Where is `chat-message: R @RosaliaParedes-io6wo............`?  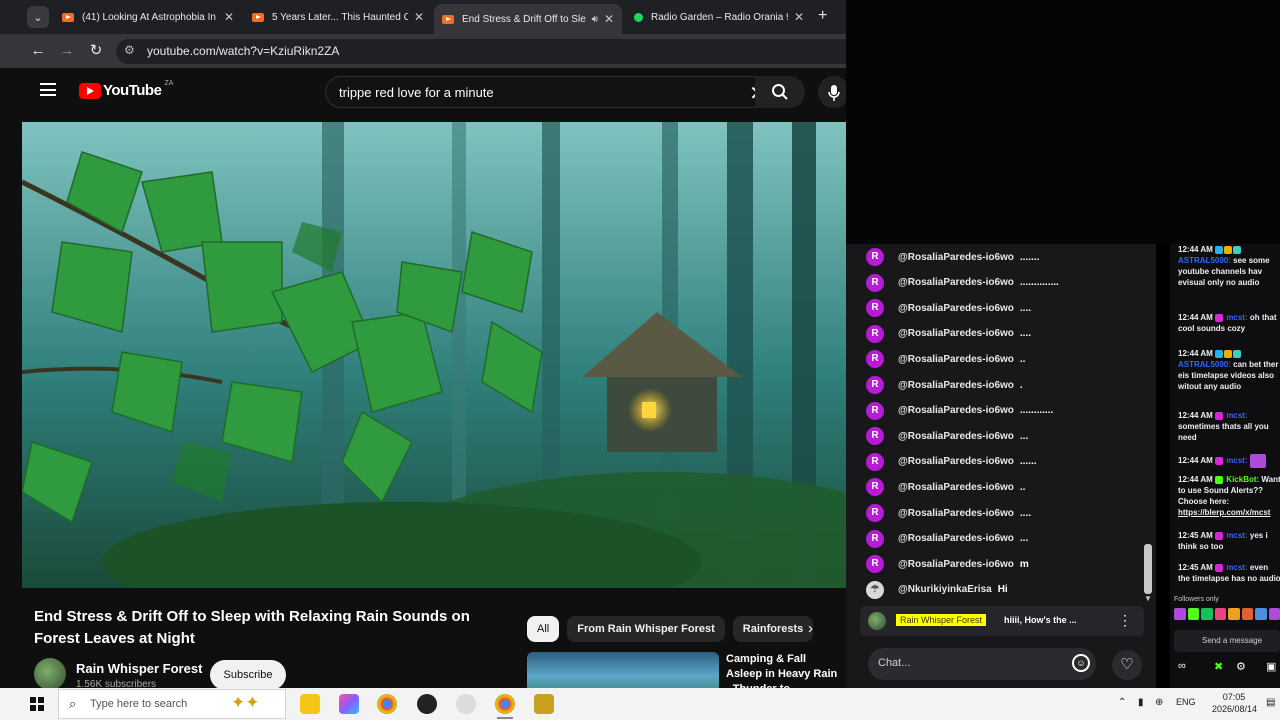 chat-message: R @RosaliaParedes-io6wo............ is located at coordinates (959, 411).